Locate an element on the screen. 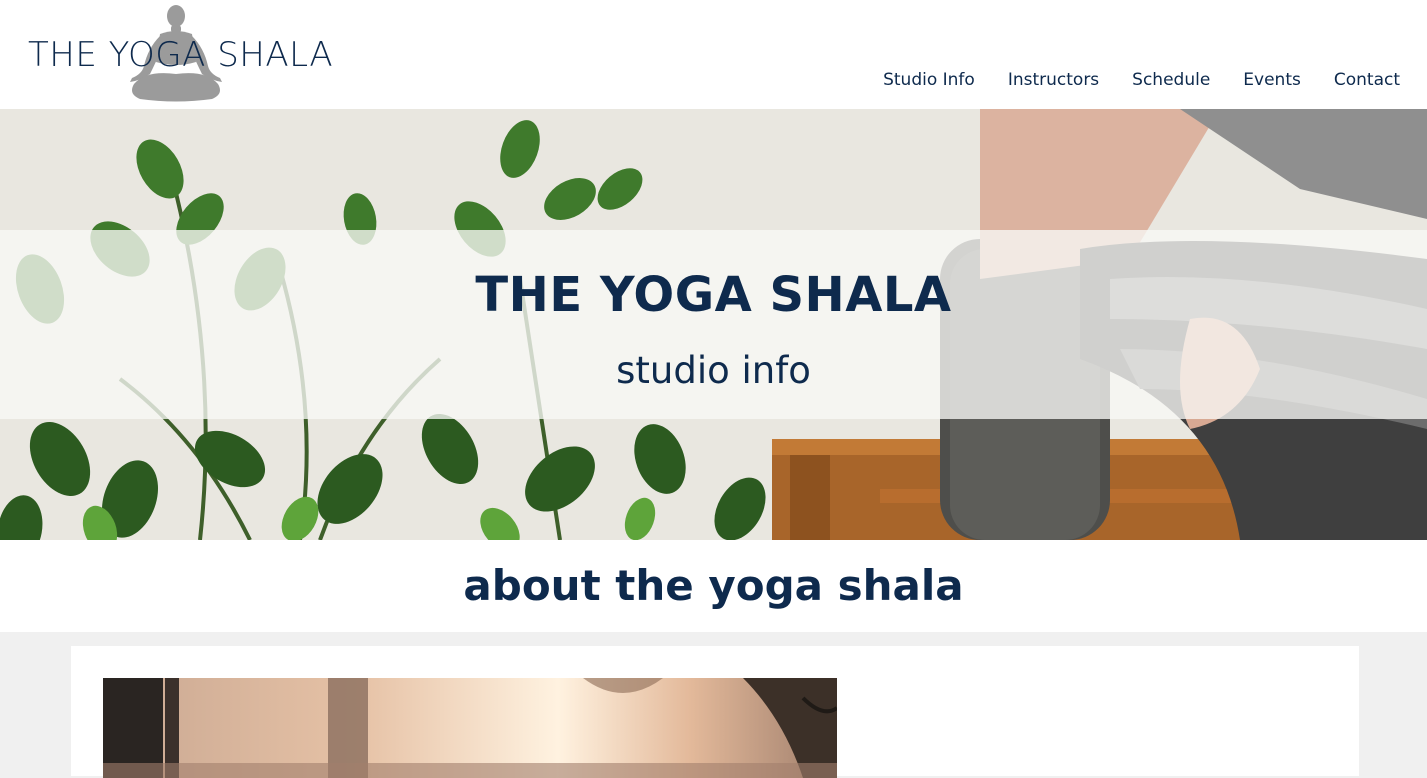 This screenshot has width=1427, height=778. studio-photo is located at coordinates (470, 728).